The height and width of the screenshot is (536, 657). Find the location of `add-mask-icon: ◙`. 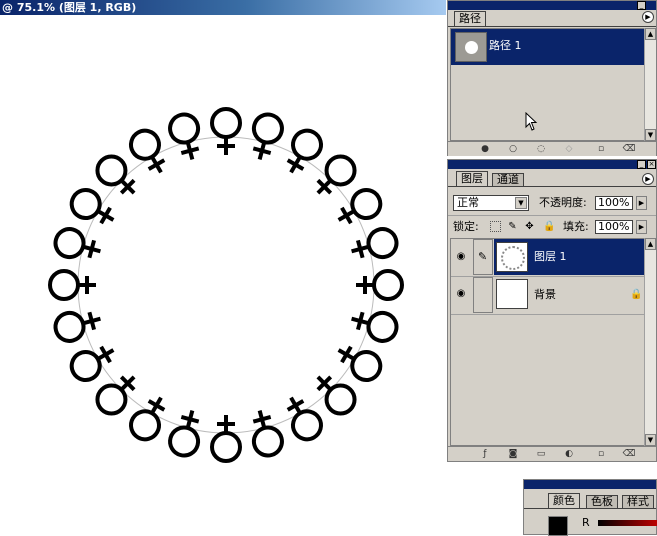

add-mask-icon: ◙ is located at coordinates (513, 454).